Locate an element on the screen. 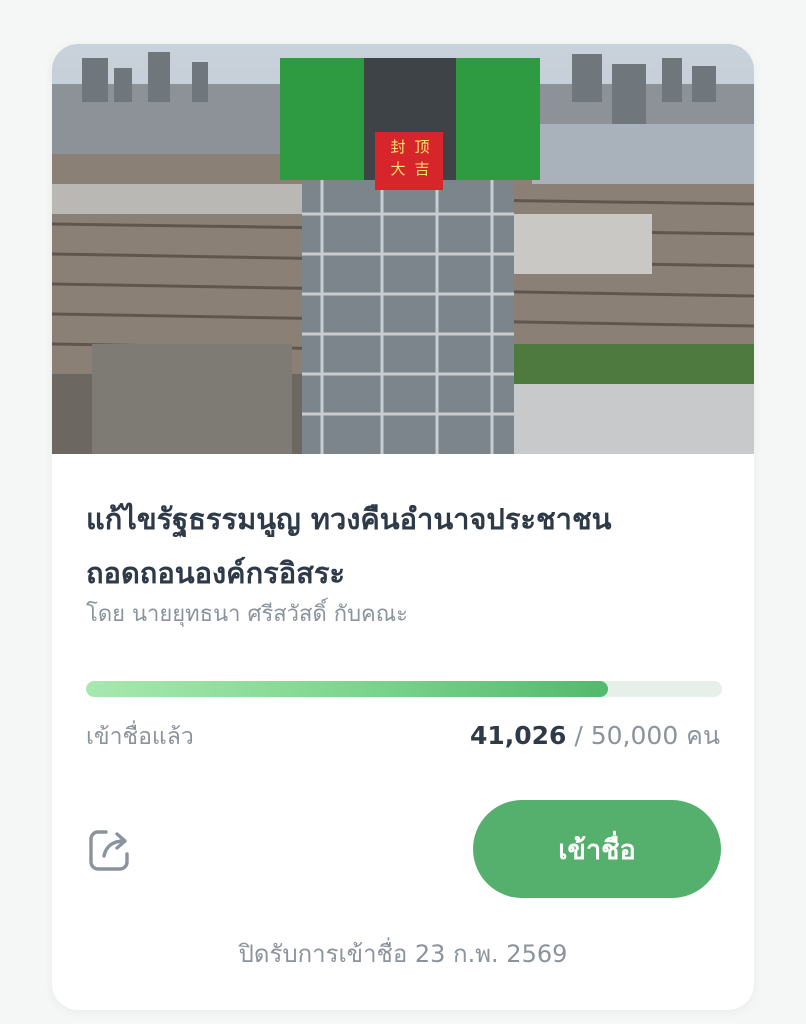 Image resolution: width=806 pixels, height=1024 pixels. share-icon is located at coordinates (110, 850).